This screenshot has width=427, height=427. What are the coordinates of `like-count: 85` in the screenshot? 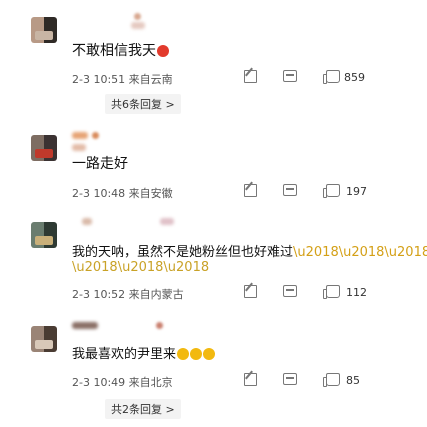 It's located at (353, 380).